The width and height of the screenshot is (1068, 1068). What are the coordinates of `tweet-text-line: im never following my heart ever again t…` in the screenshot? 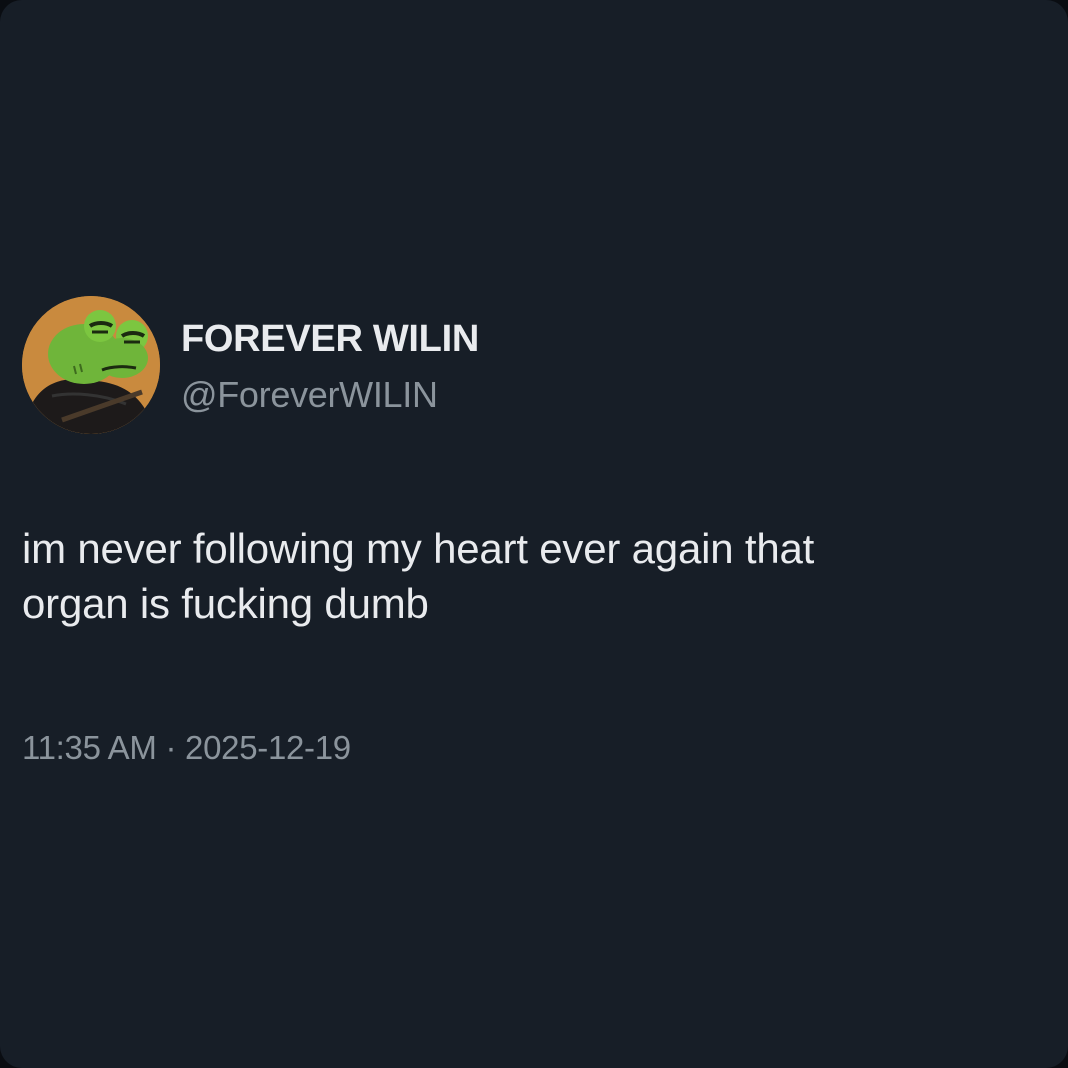 It's located at (418, 548).